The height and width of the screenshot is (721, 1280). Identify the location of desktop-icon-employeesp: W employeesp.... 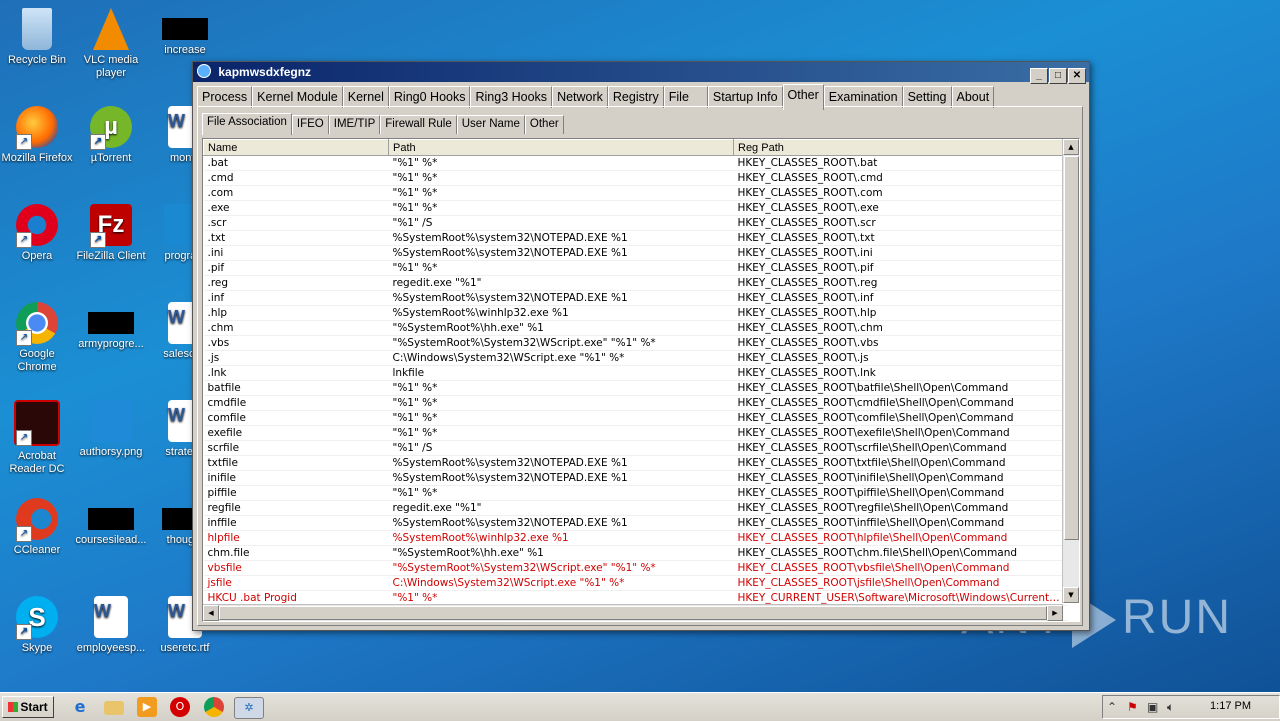
(111, 625).